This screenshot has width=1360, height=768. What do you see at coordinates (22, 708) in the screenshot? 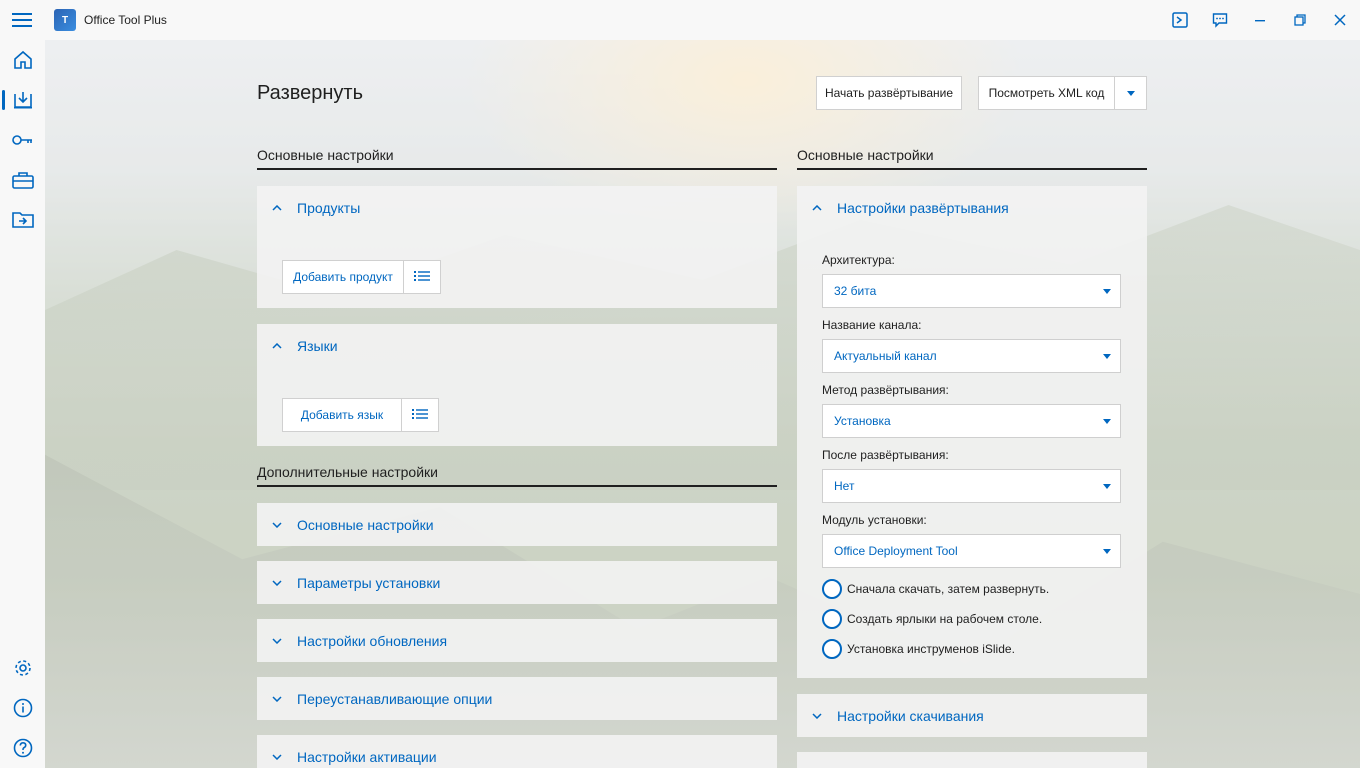
I see `info-icon` at bounding box center [22, 708].